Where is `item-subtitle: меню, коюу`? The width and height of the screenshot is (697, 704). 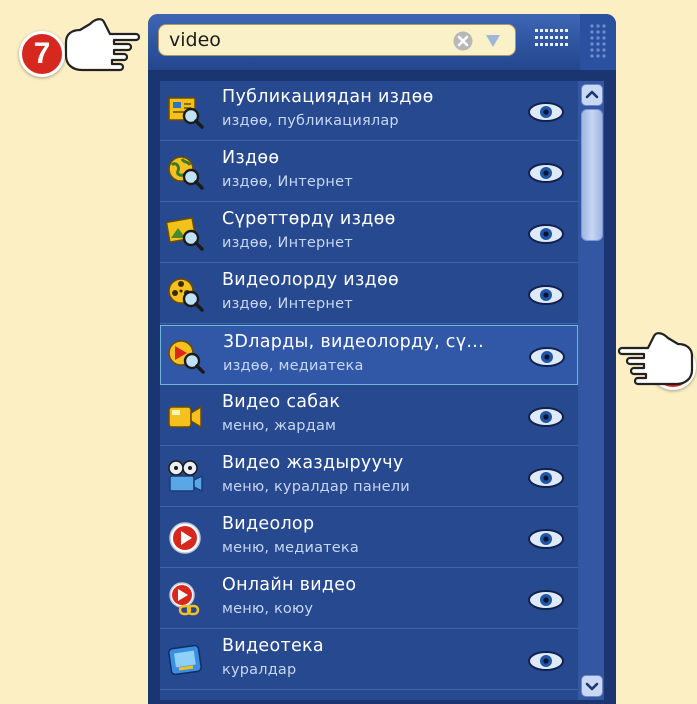 item-subtitle: меню, коюу is located at coordinates (268, 609).